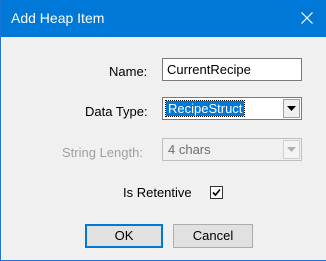  I want to click on ok-button: OK, so click(124, 236).